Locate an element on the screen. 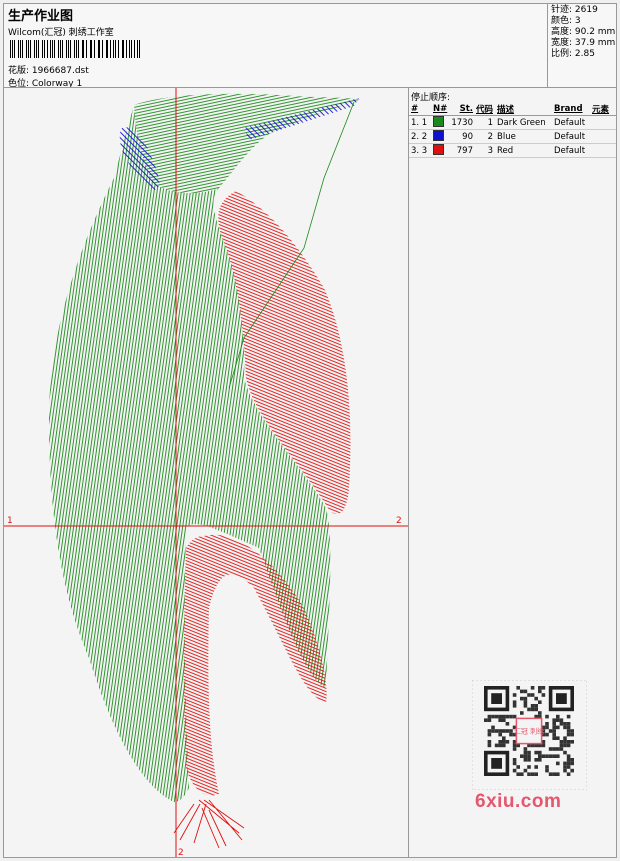 The image size is (620, 861). design-width: 宽度: 37.9 mm is located at coordinates (583, 43).